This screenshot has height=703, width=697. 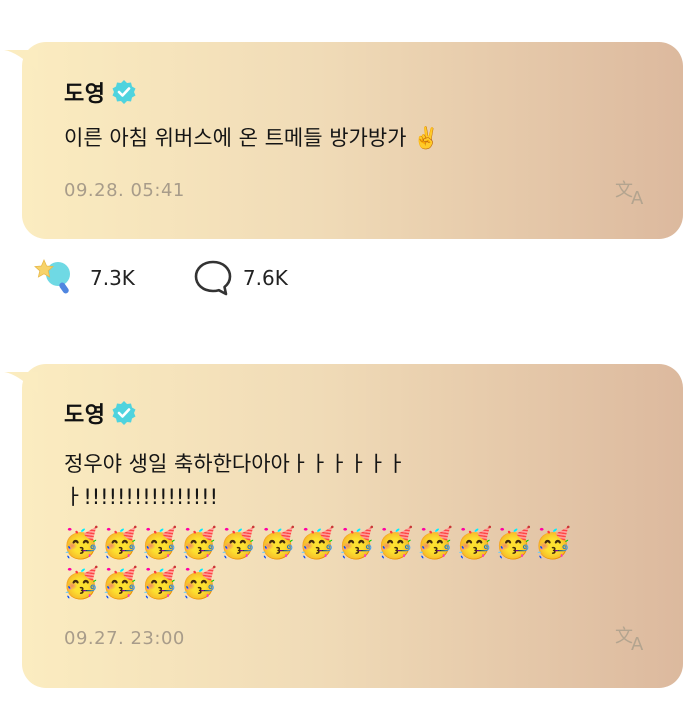 I want to click on post-timestamp: 09.27. 23:00, so click(x=124, y=638).